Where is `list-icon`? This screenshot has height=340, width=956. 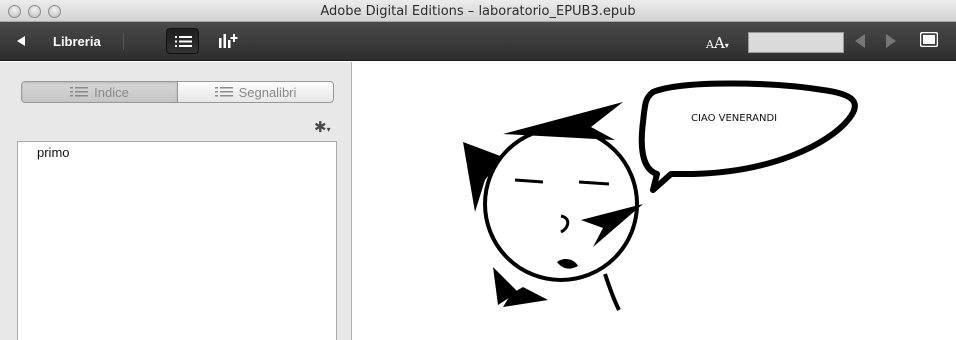
list-icon is located at coordinates (79, 92).